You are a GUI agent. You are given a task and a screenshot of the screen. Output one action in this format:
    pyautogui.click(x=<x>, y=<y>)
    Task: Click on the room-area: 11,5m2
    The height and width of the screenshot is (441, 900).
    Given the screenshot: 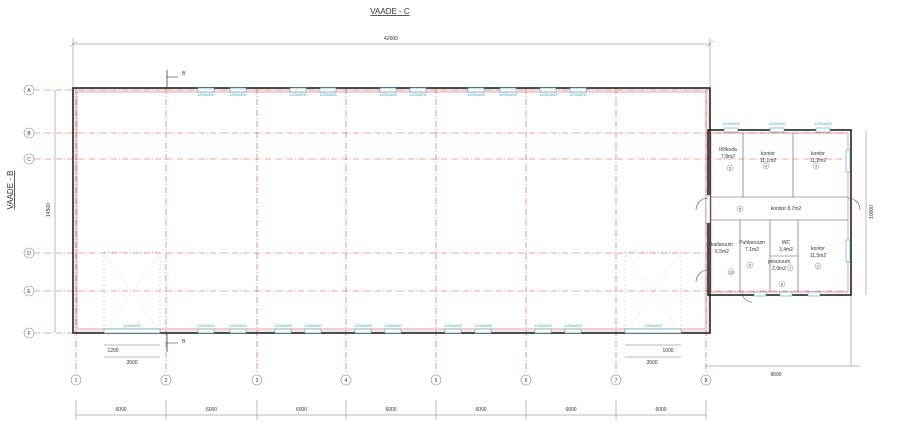 What is the action you would take?
    pyautogui.click(x=818, y=256)
    